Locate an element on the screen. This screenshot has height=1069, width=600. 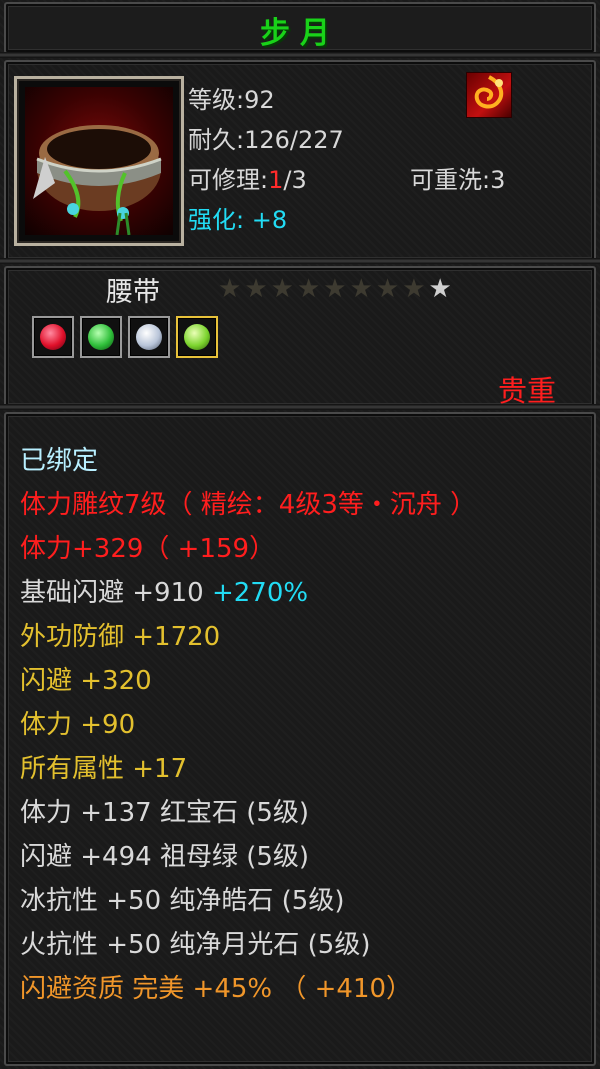
divider-bottom is located at coordinates (300, 407).